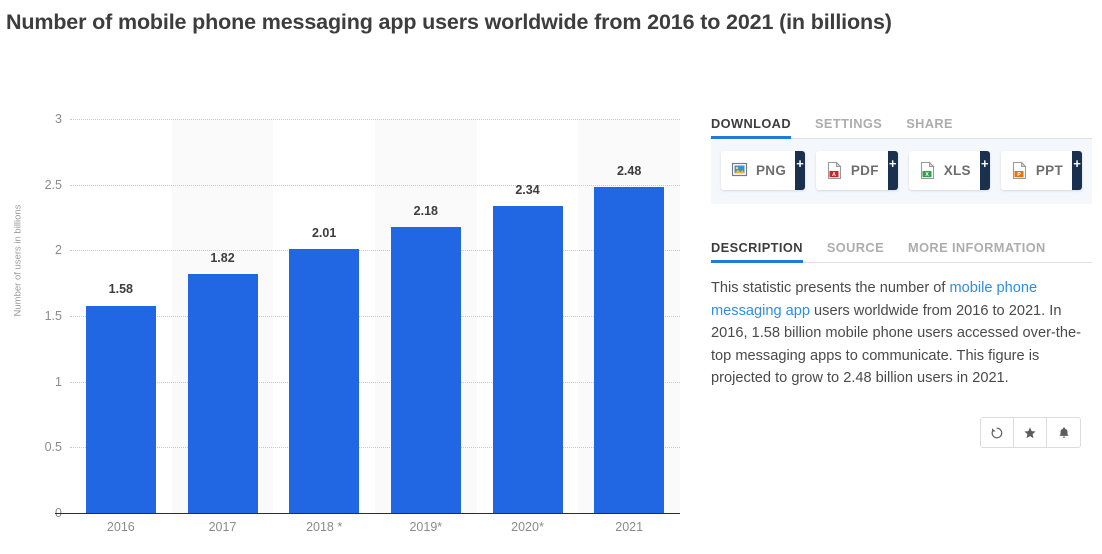 This screenshot has height=554, width=1102. I want to click on description-part-1: This statistic presents the number of, so click(830, 288).